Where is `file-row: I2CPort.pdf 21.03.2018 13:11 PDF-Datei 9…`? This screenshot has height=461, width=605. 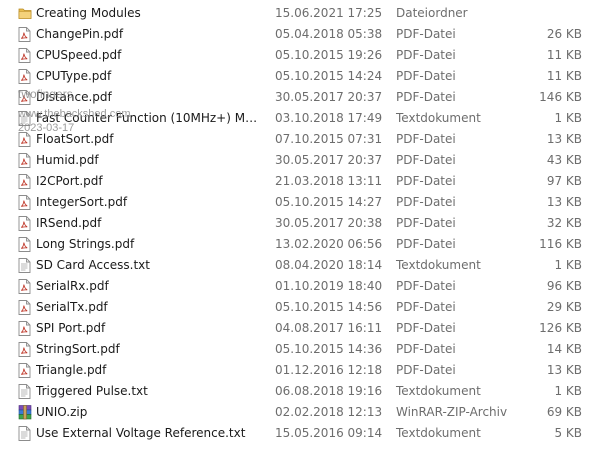
file-row: I2CPort.pdf 21.03.2018 13:11 PDF-Datei 9… is located at coordinates (302, 181).